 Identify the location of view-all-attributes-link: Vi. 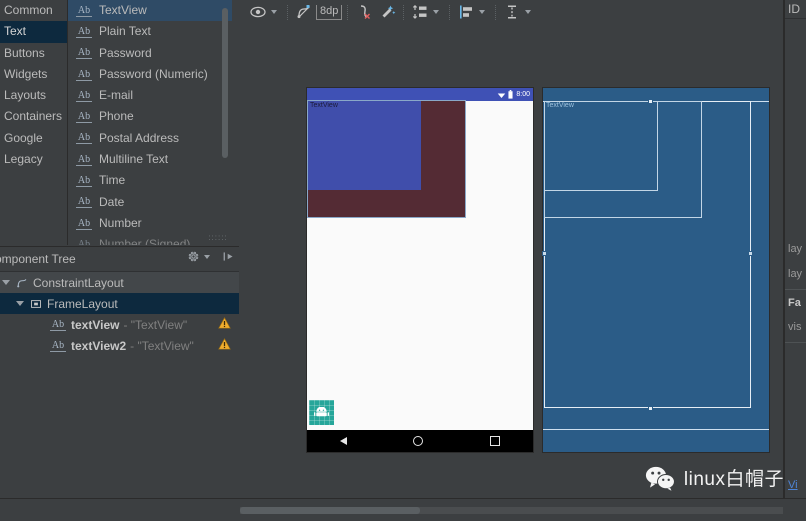
(793, 485).